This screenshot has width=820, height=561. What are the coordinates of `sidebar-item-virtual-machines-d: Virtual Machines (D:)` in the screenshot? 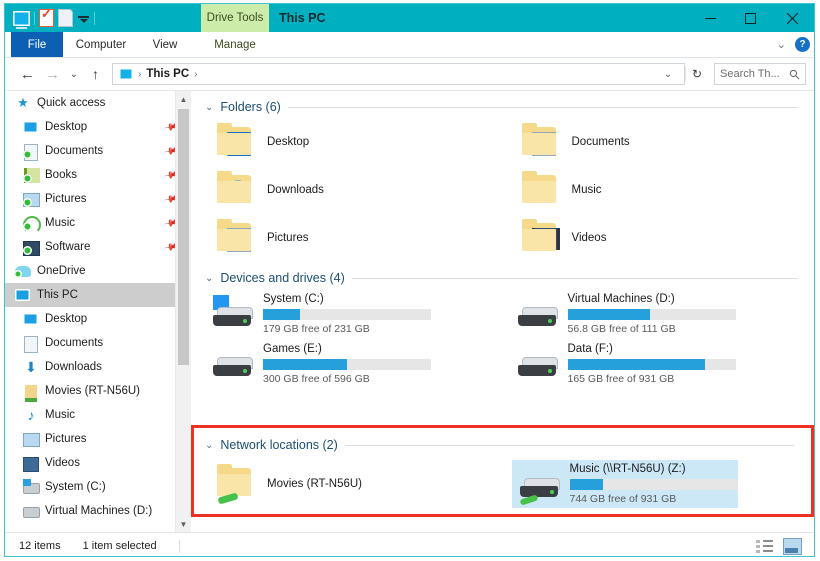 It's located at (98, 511).